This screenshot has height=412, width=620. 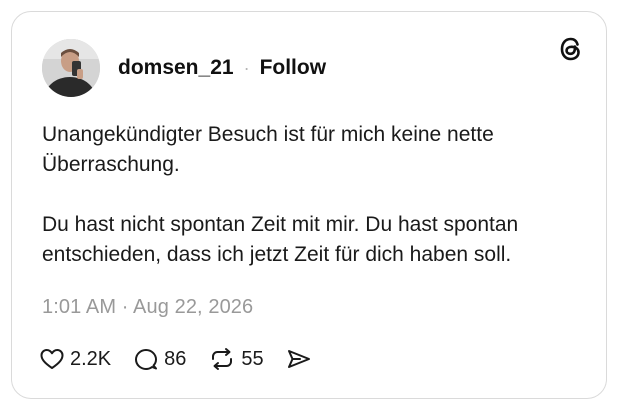 What do you see at coordinates (236, 359) in the screenshot?
I see `repost-button: 55` at bounding box center [236, 359].